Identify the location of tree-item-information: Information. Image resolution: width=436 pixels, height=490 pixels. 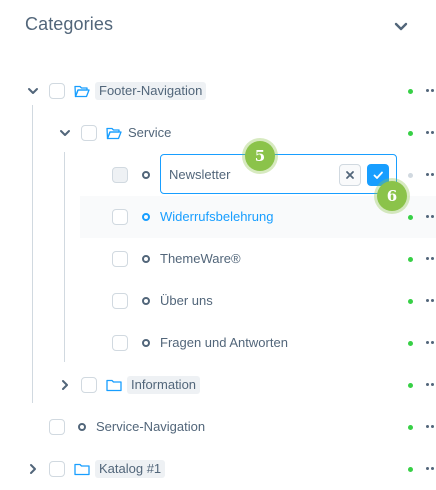
(218, 385).